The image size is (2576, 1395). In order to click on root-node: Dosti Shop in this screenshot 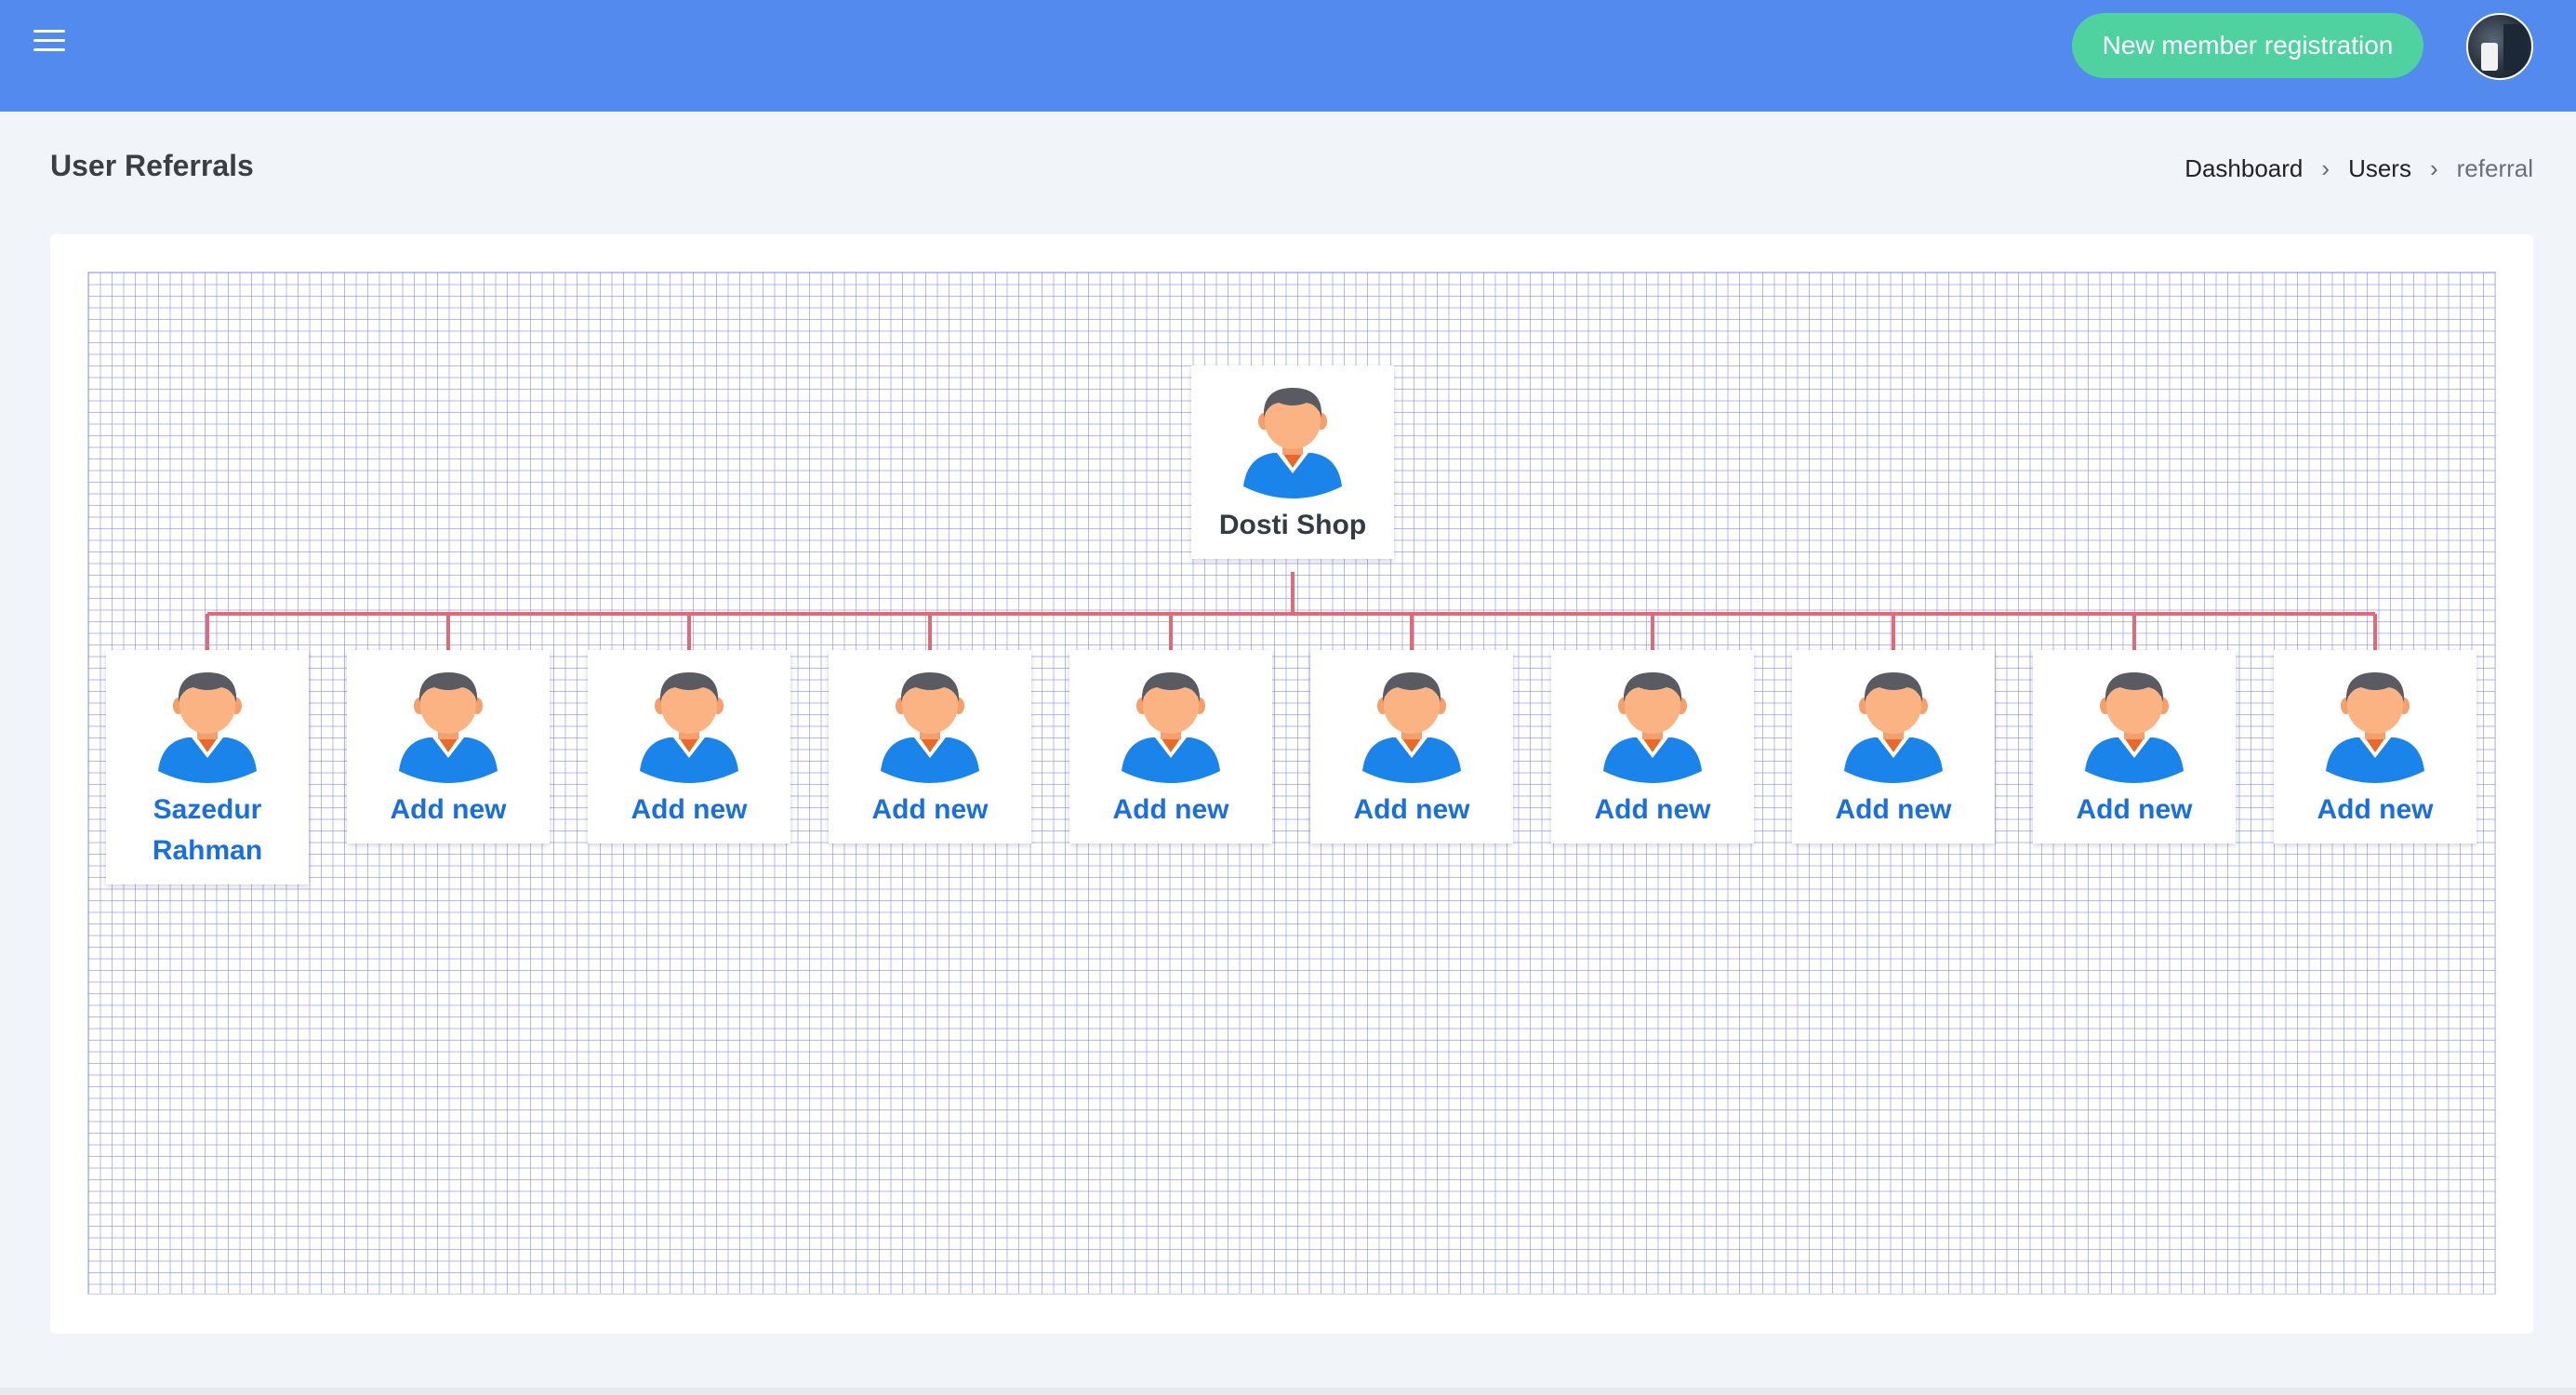, I will do `click(1292, 462)`.